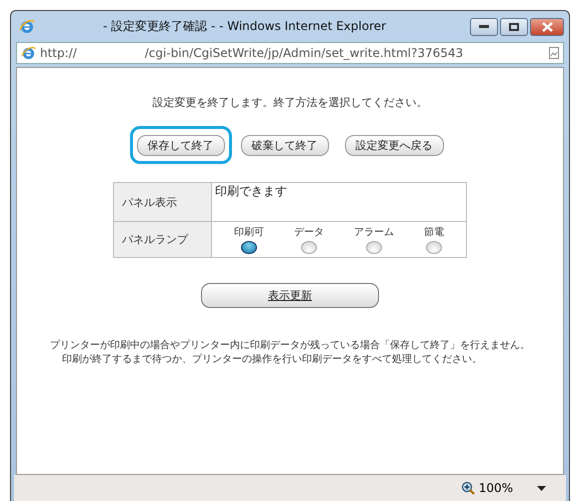 This screenshot has width=574, height=501. What do you see at coordinates (58, 53) in the screenshot?
I see `url-scheme: http://` at bounding box center [58, 53].